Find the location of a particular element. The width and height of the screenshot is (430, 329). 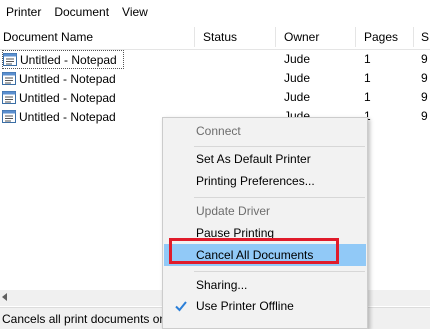

menu-view: View is located at coordinates (135, 12).